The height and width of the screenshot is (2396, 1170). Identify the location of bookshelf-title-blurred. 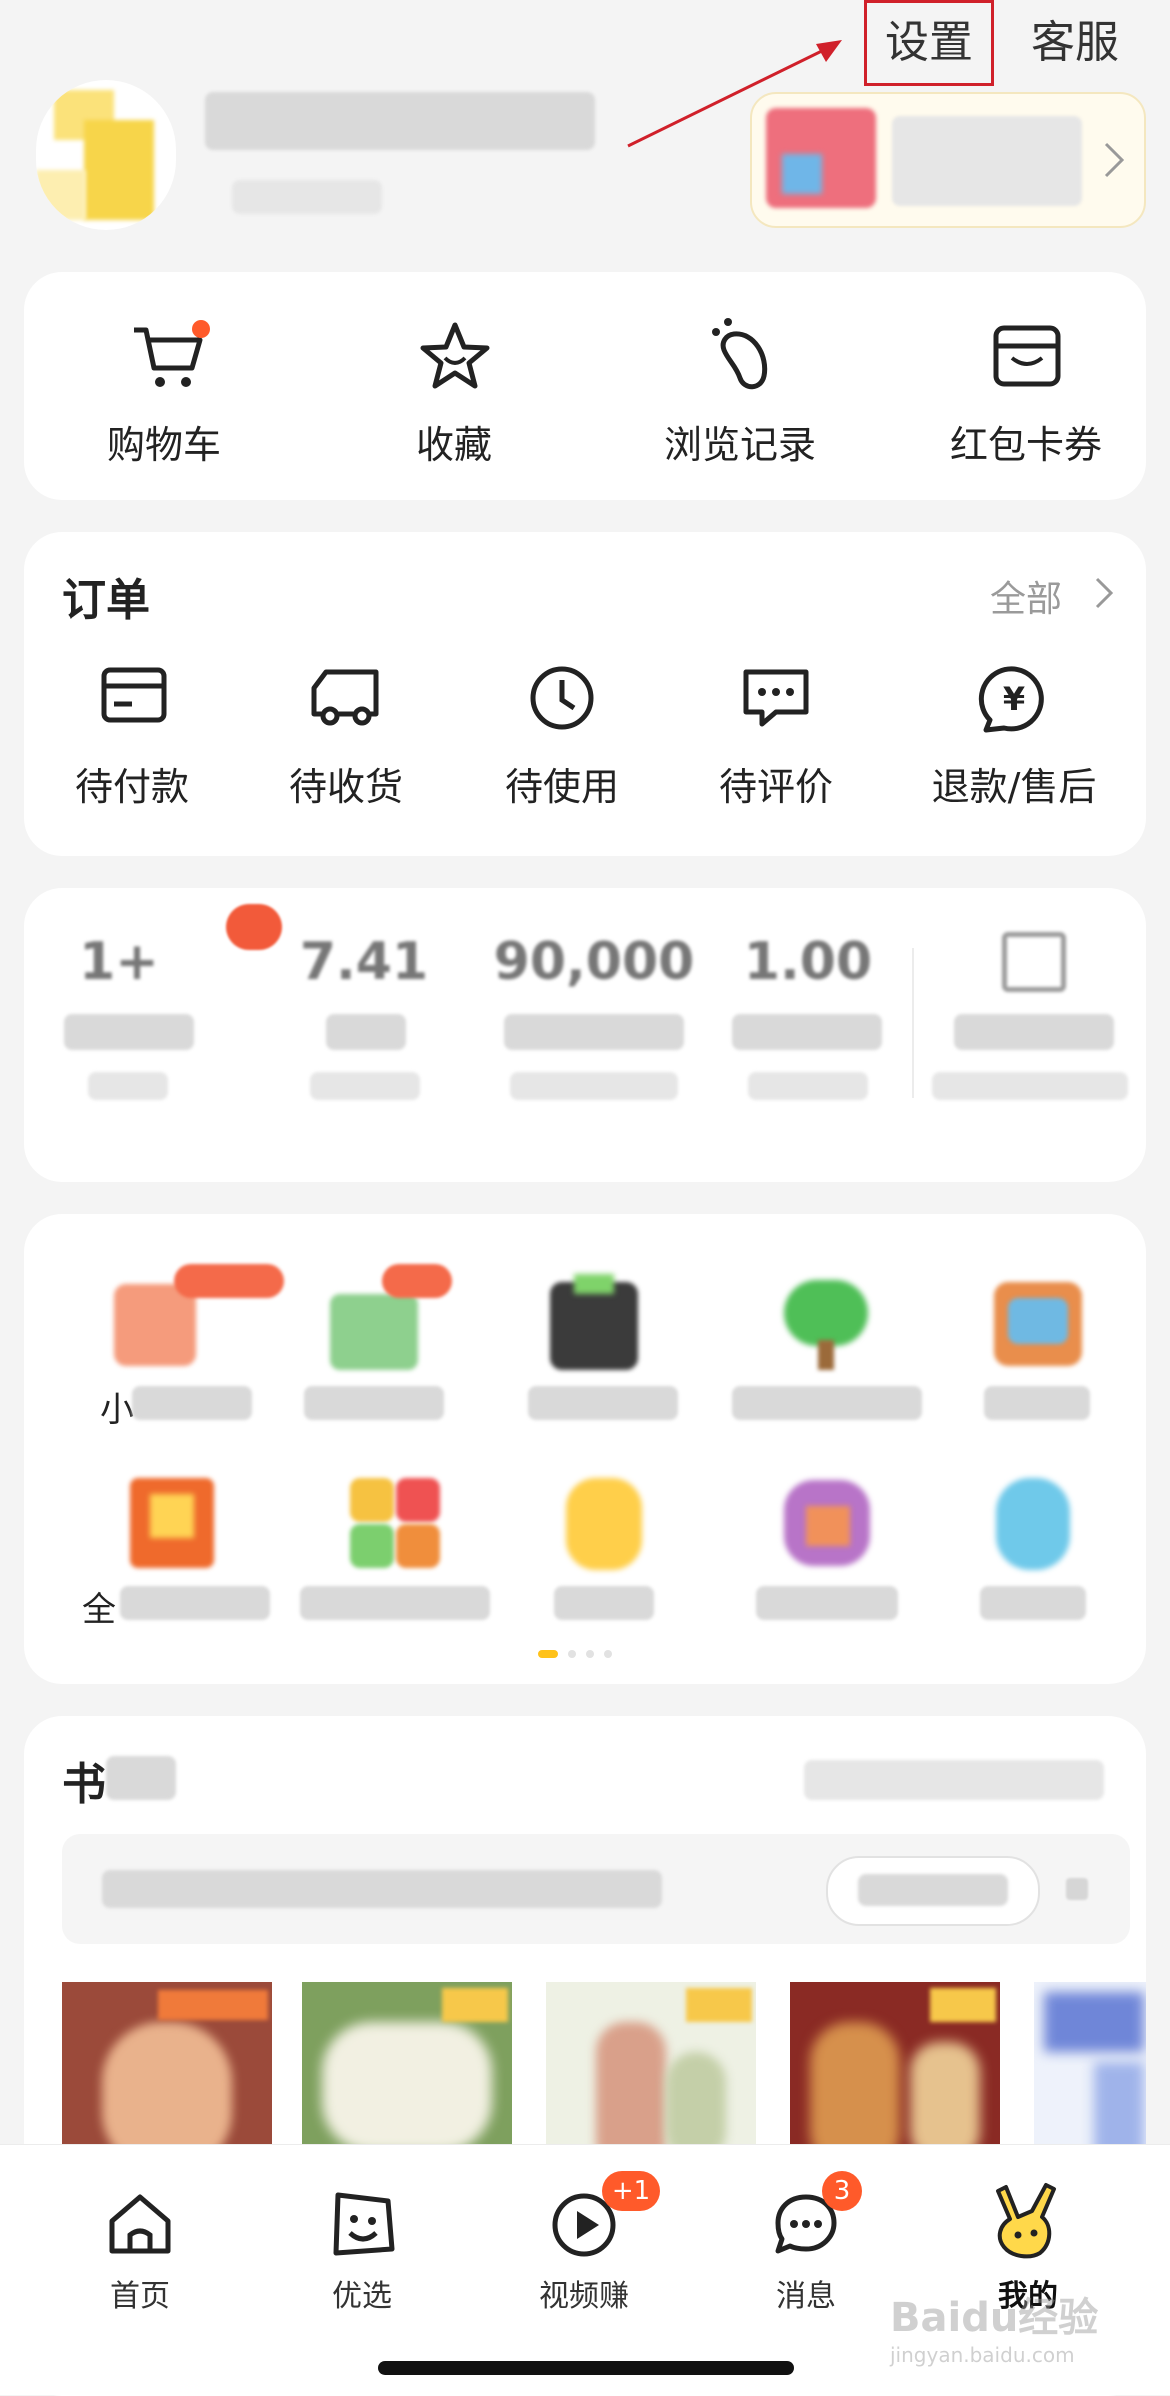
(141, 1778).